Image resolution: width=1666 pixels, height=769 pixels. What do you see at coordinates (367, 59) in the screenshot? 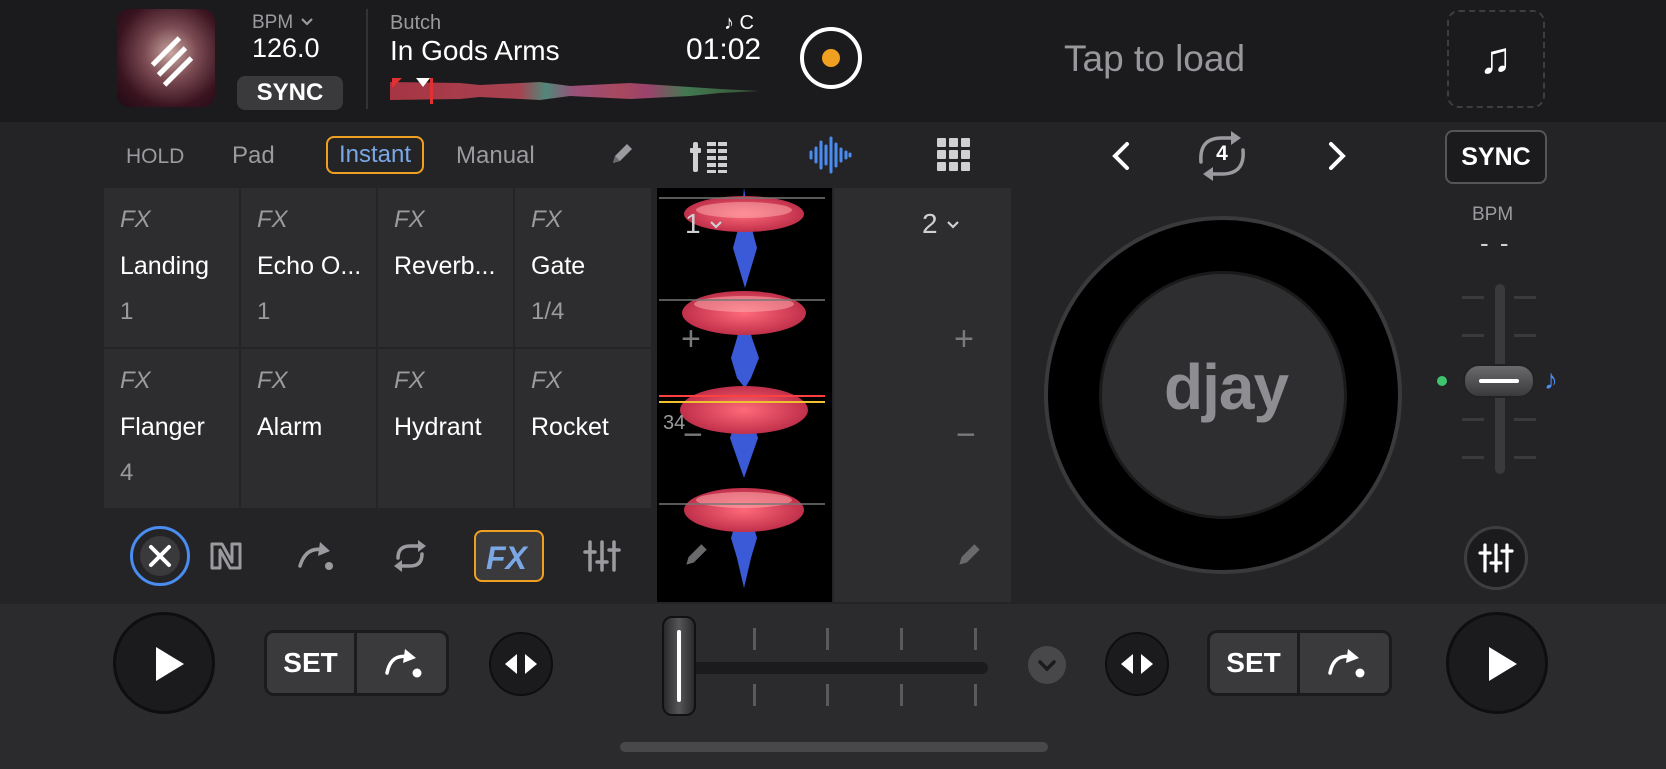
I see `divider` at bounding box center [367, 59].